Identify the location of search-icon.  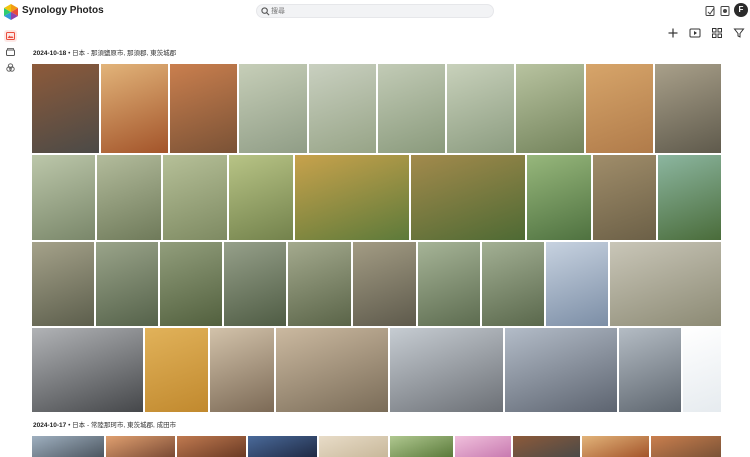
(265, 11).